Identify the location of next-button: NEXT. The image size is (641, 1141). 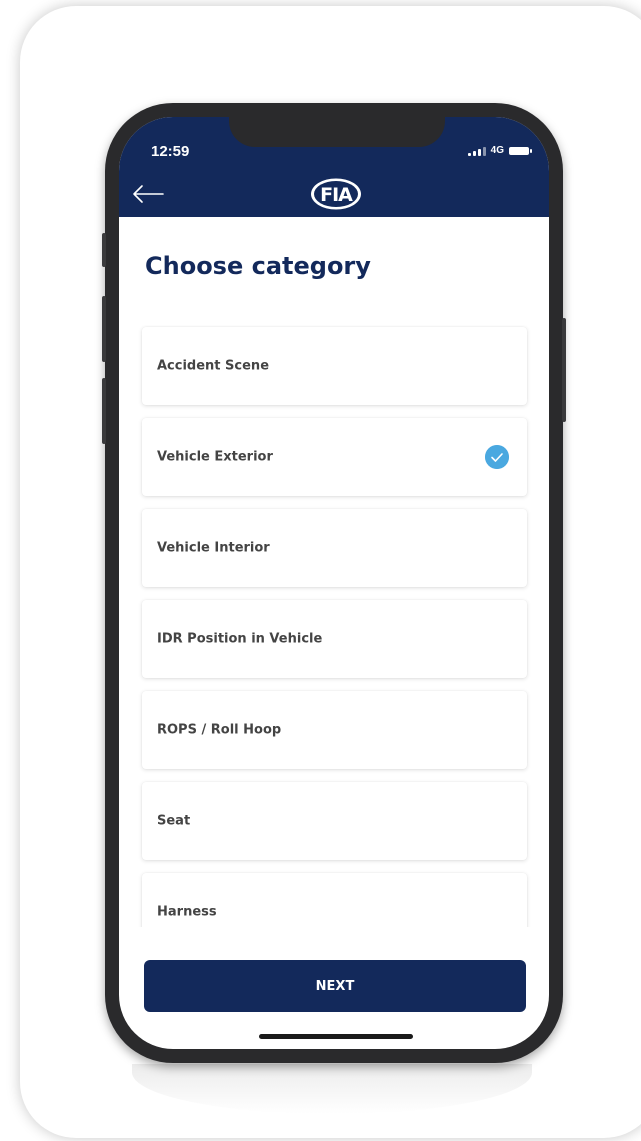
(335, 986).